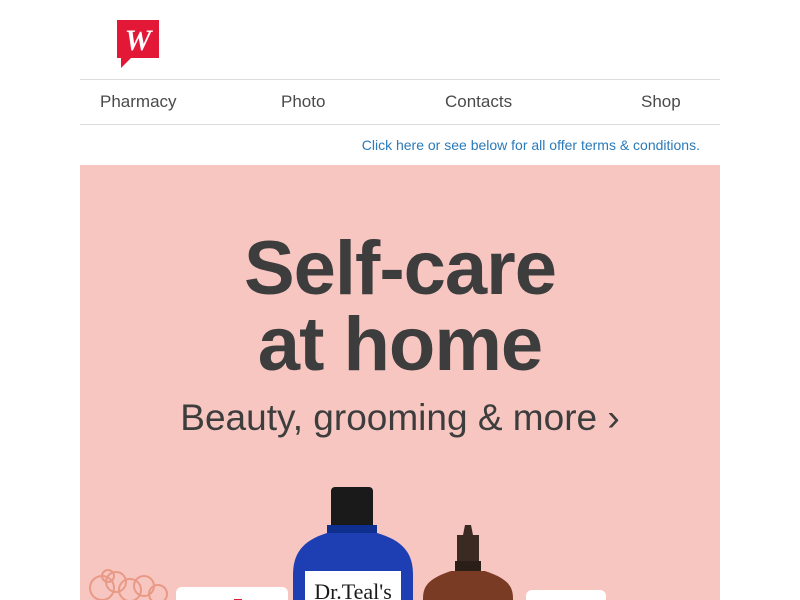  I want to click on hero-headline-line2: at home, so click(400, 344).